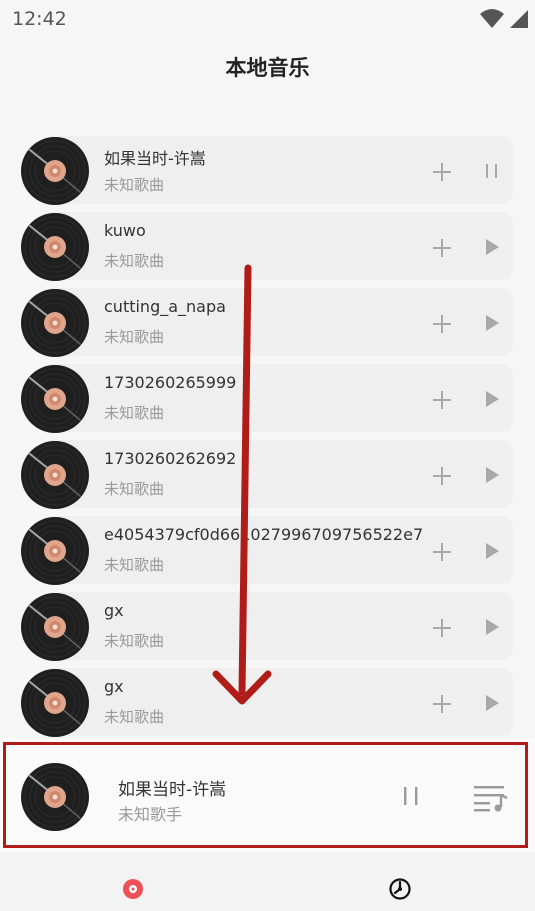  What do you see at coordinates (39, 19) in the screenshot?
I see `status-time: 12:42` at bounding box center [39, 19].